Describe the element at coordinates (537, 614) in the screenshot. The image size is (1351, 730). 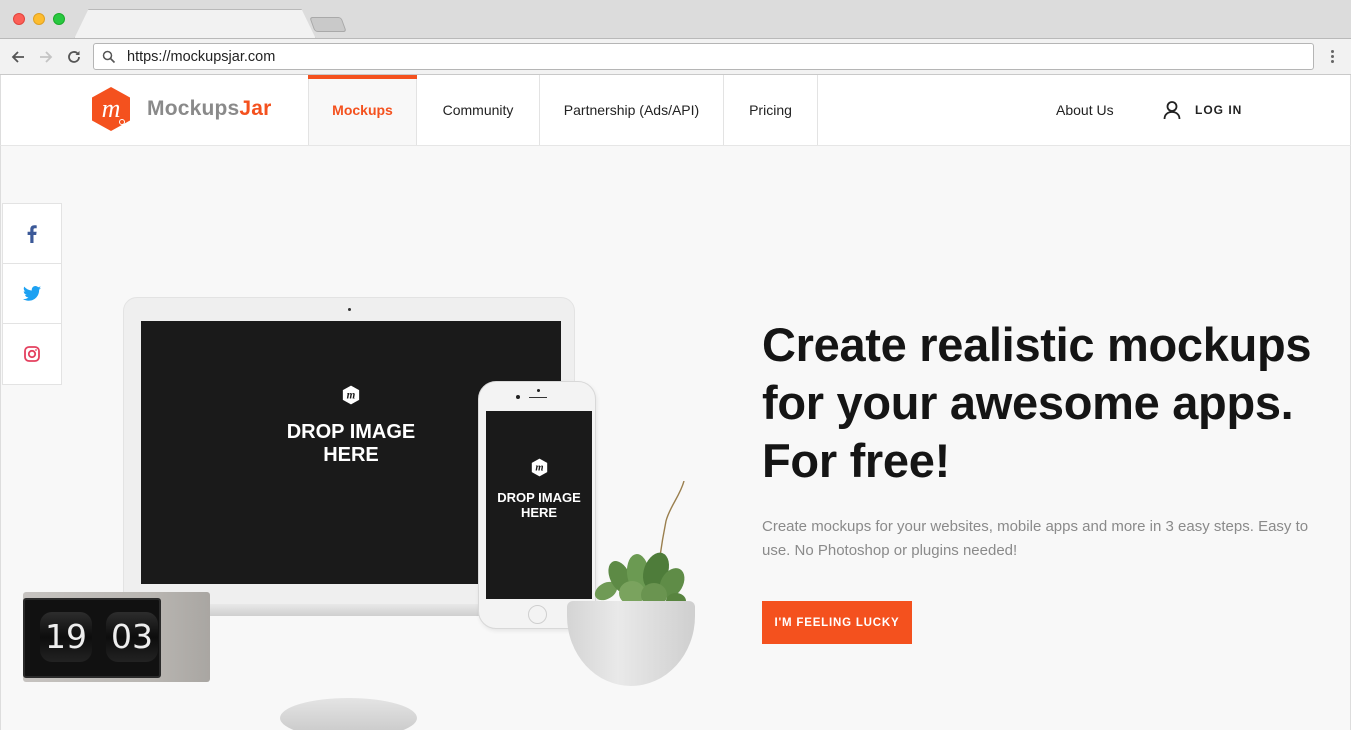
I see `phone-home-button` at that location.